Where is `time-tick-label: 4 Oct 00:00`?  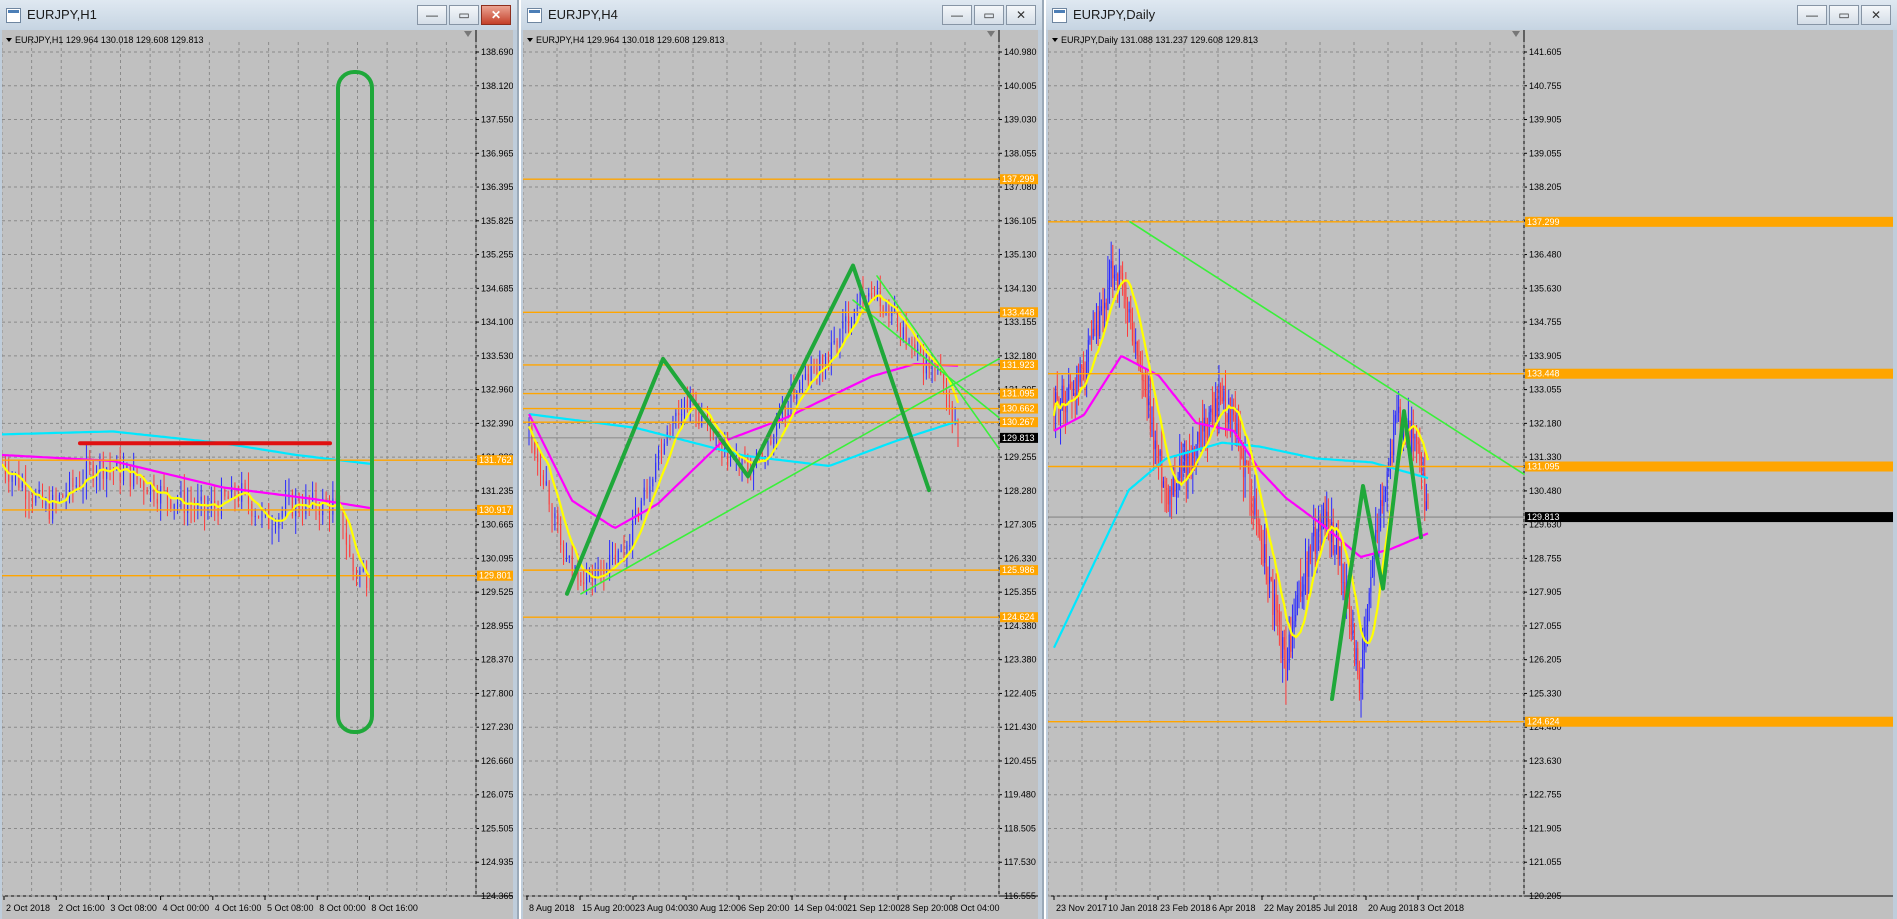 time-tick-label: 4 Oct 00:00 is located at coordinates (186, 908).